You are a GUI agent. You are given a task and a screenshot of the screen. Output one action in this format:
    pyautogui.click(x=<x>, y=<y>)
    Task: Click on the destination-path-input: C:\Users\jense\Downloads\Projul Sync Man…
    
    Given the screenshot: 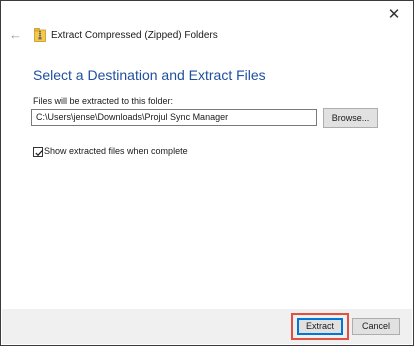 What is the action you would take?
    pyautogui.click(x=174, y=117)
    